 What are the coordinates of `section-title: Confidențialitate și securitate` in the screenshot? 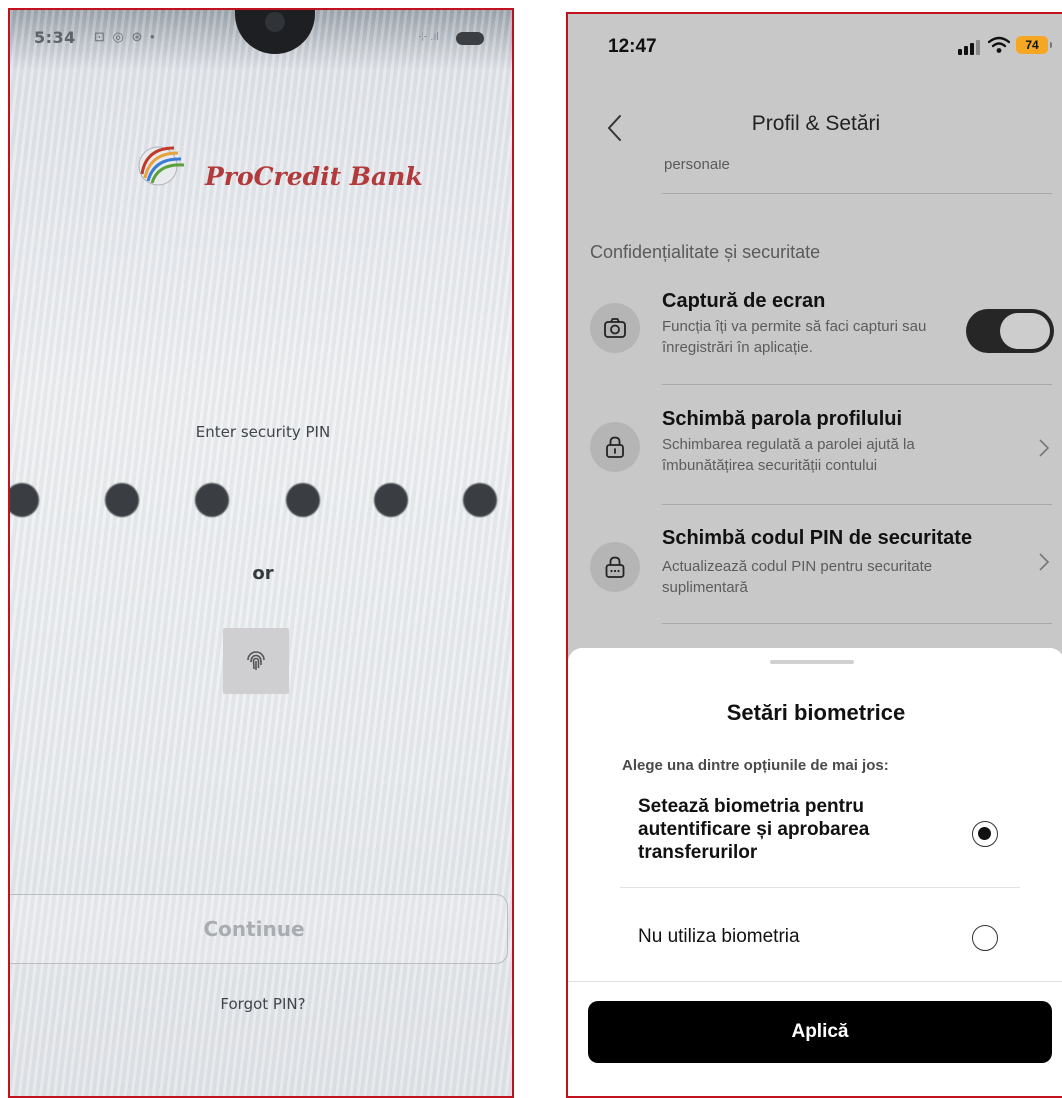 It's located at (705, 252).